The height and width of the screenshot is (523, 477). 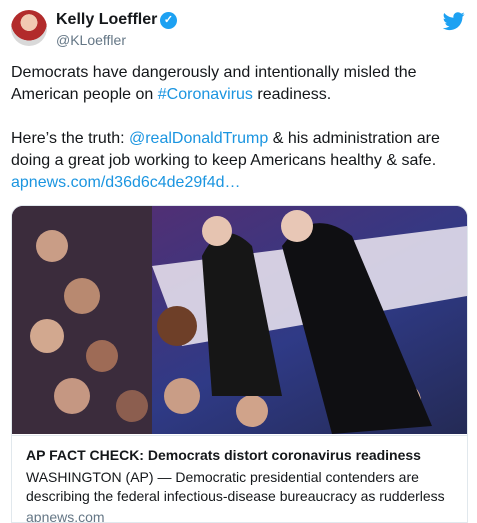 I want to click on author-name: Kelly Loeffler, so click(x=106, y=20).